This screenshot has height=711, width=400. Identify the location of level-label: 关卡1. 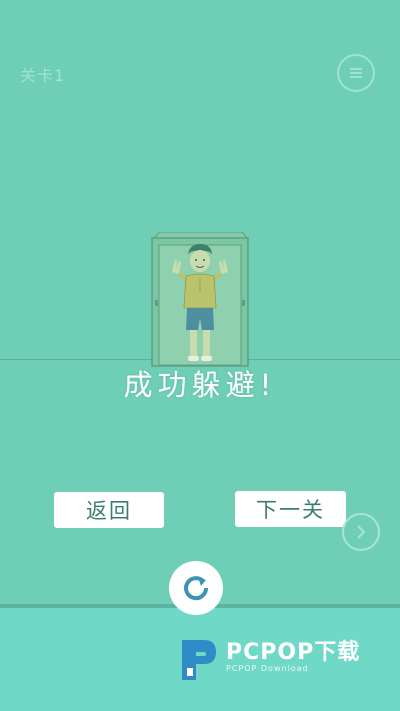
(43, 75).